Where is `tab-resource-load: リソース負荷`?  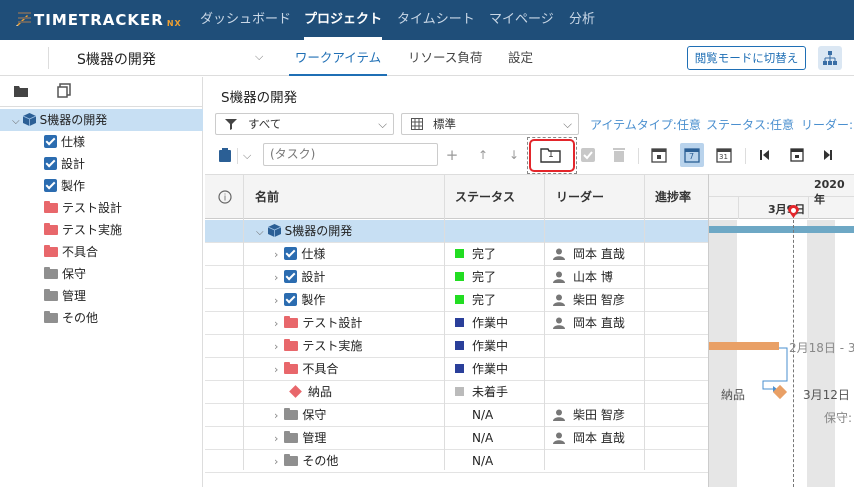
tab-resource-load: リソース負荷 is located at coordinates (445, 58).